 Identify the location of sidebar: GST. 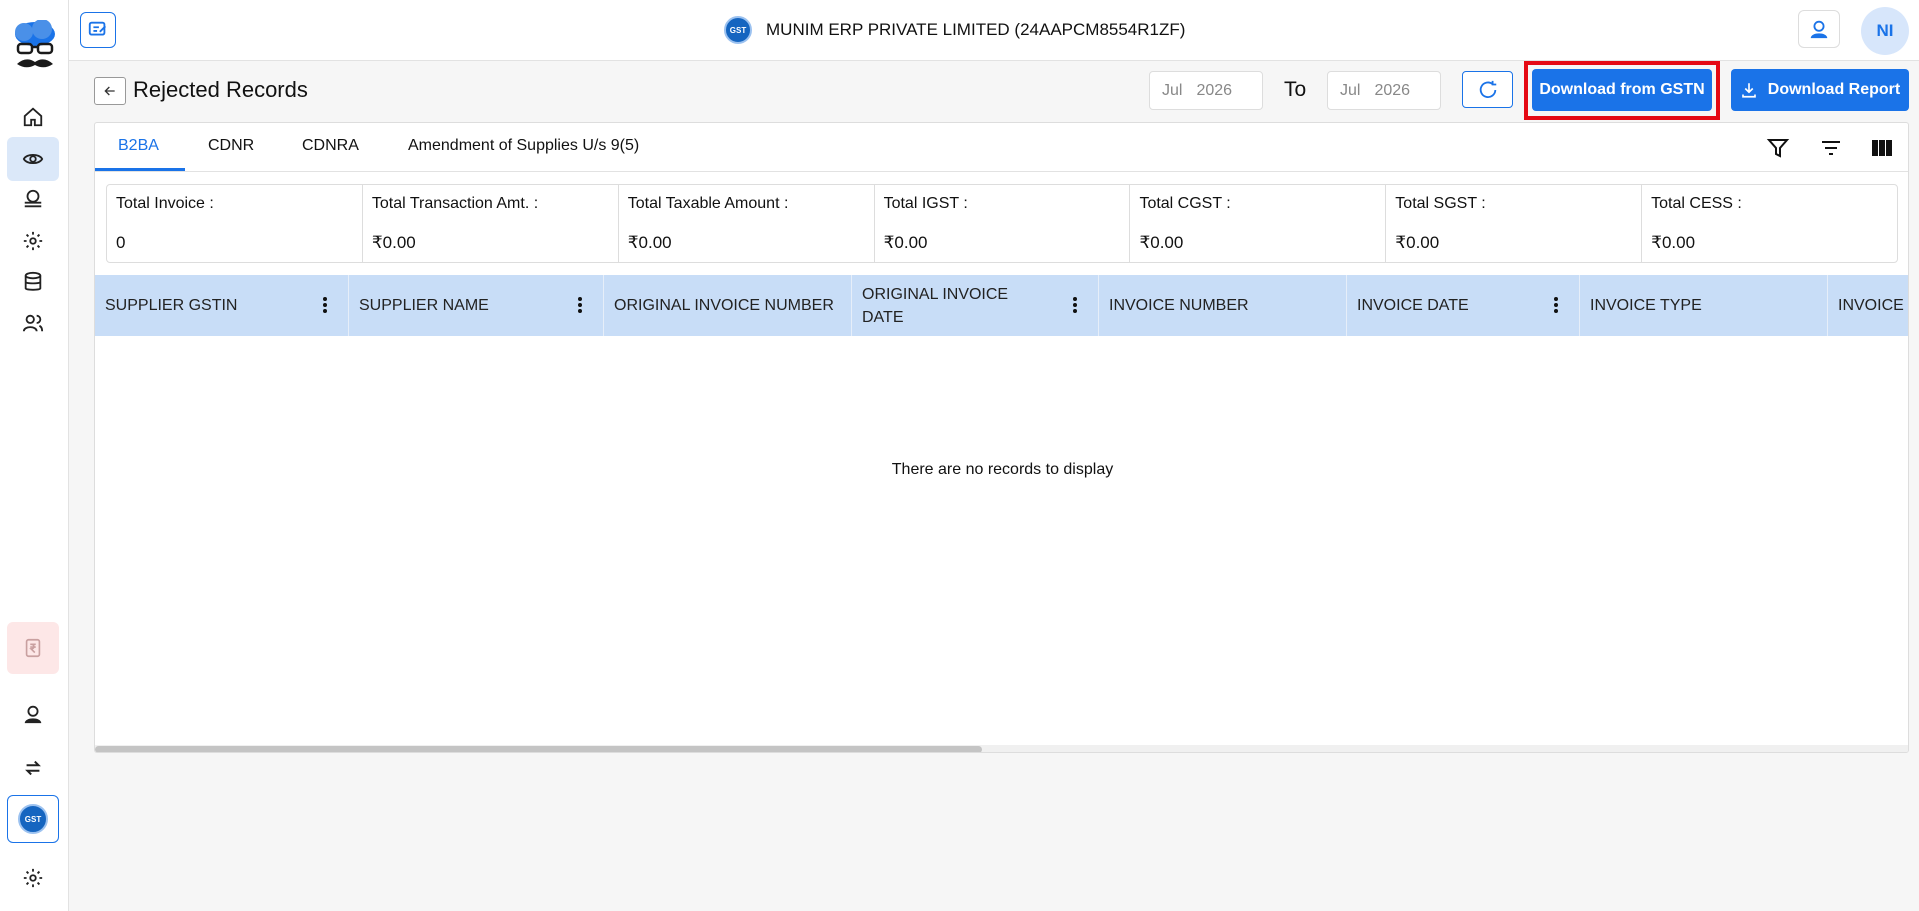
(34, 455).